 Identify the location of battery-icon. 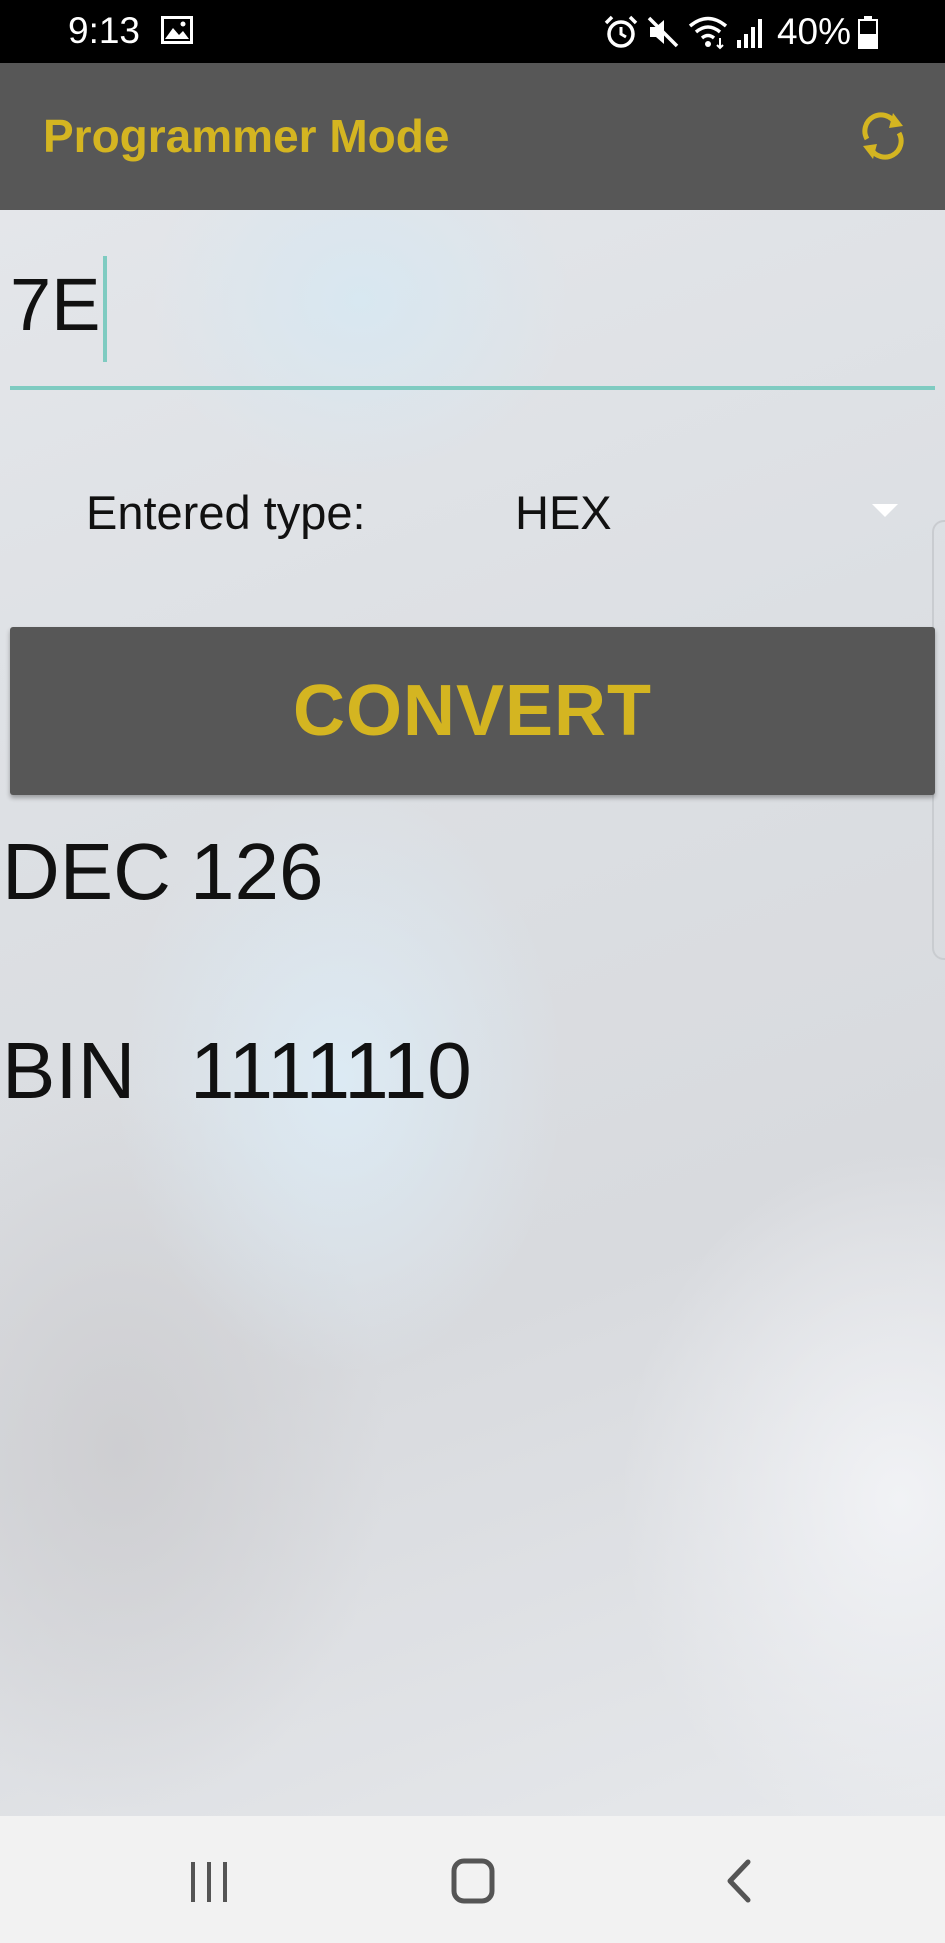
(868, 32).